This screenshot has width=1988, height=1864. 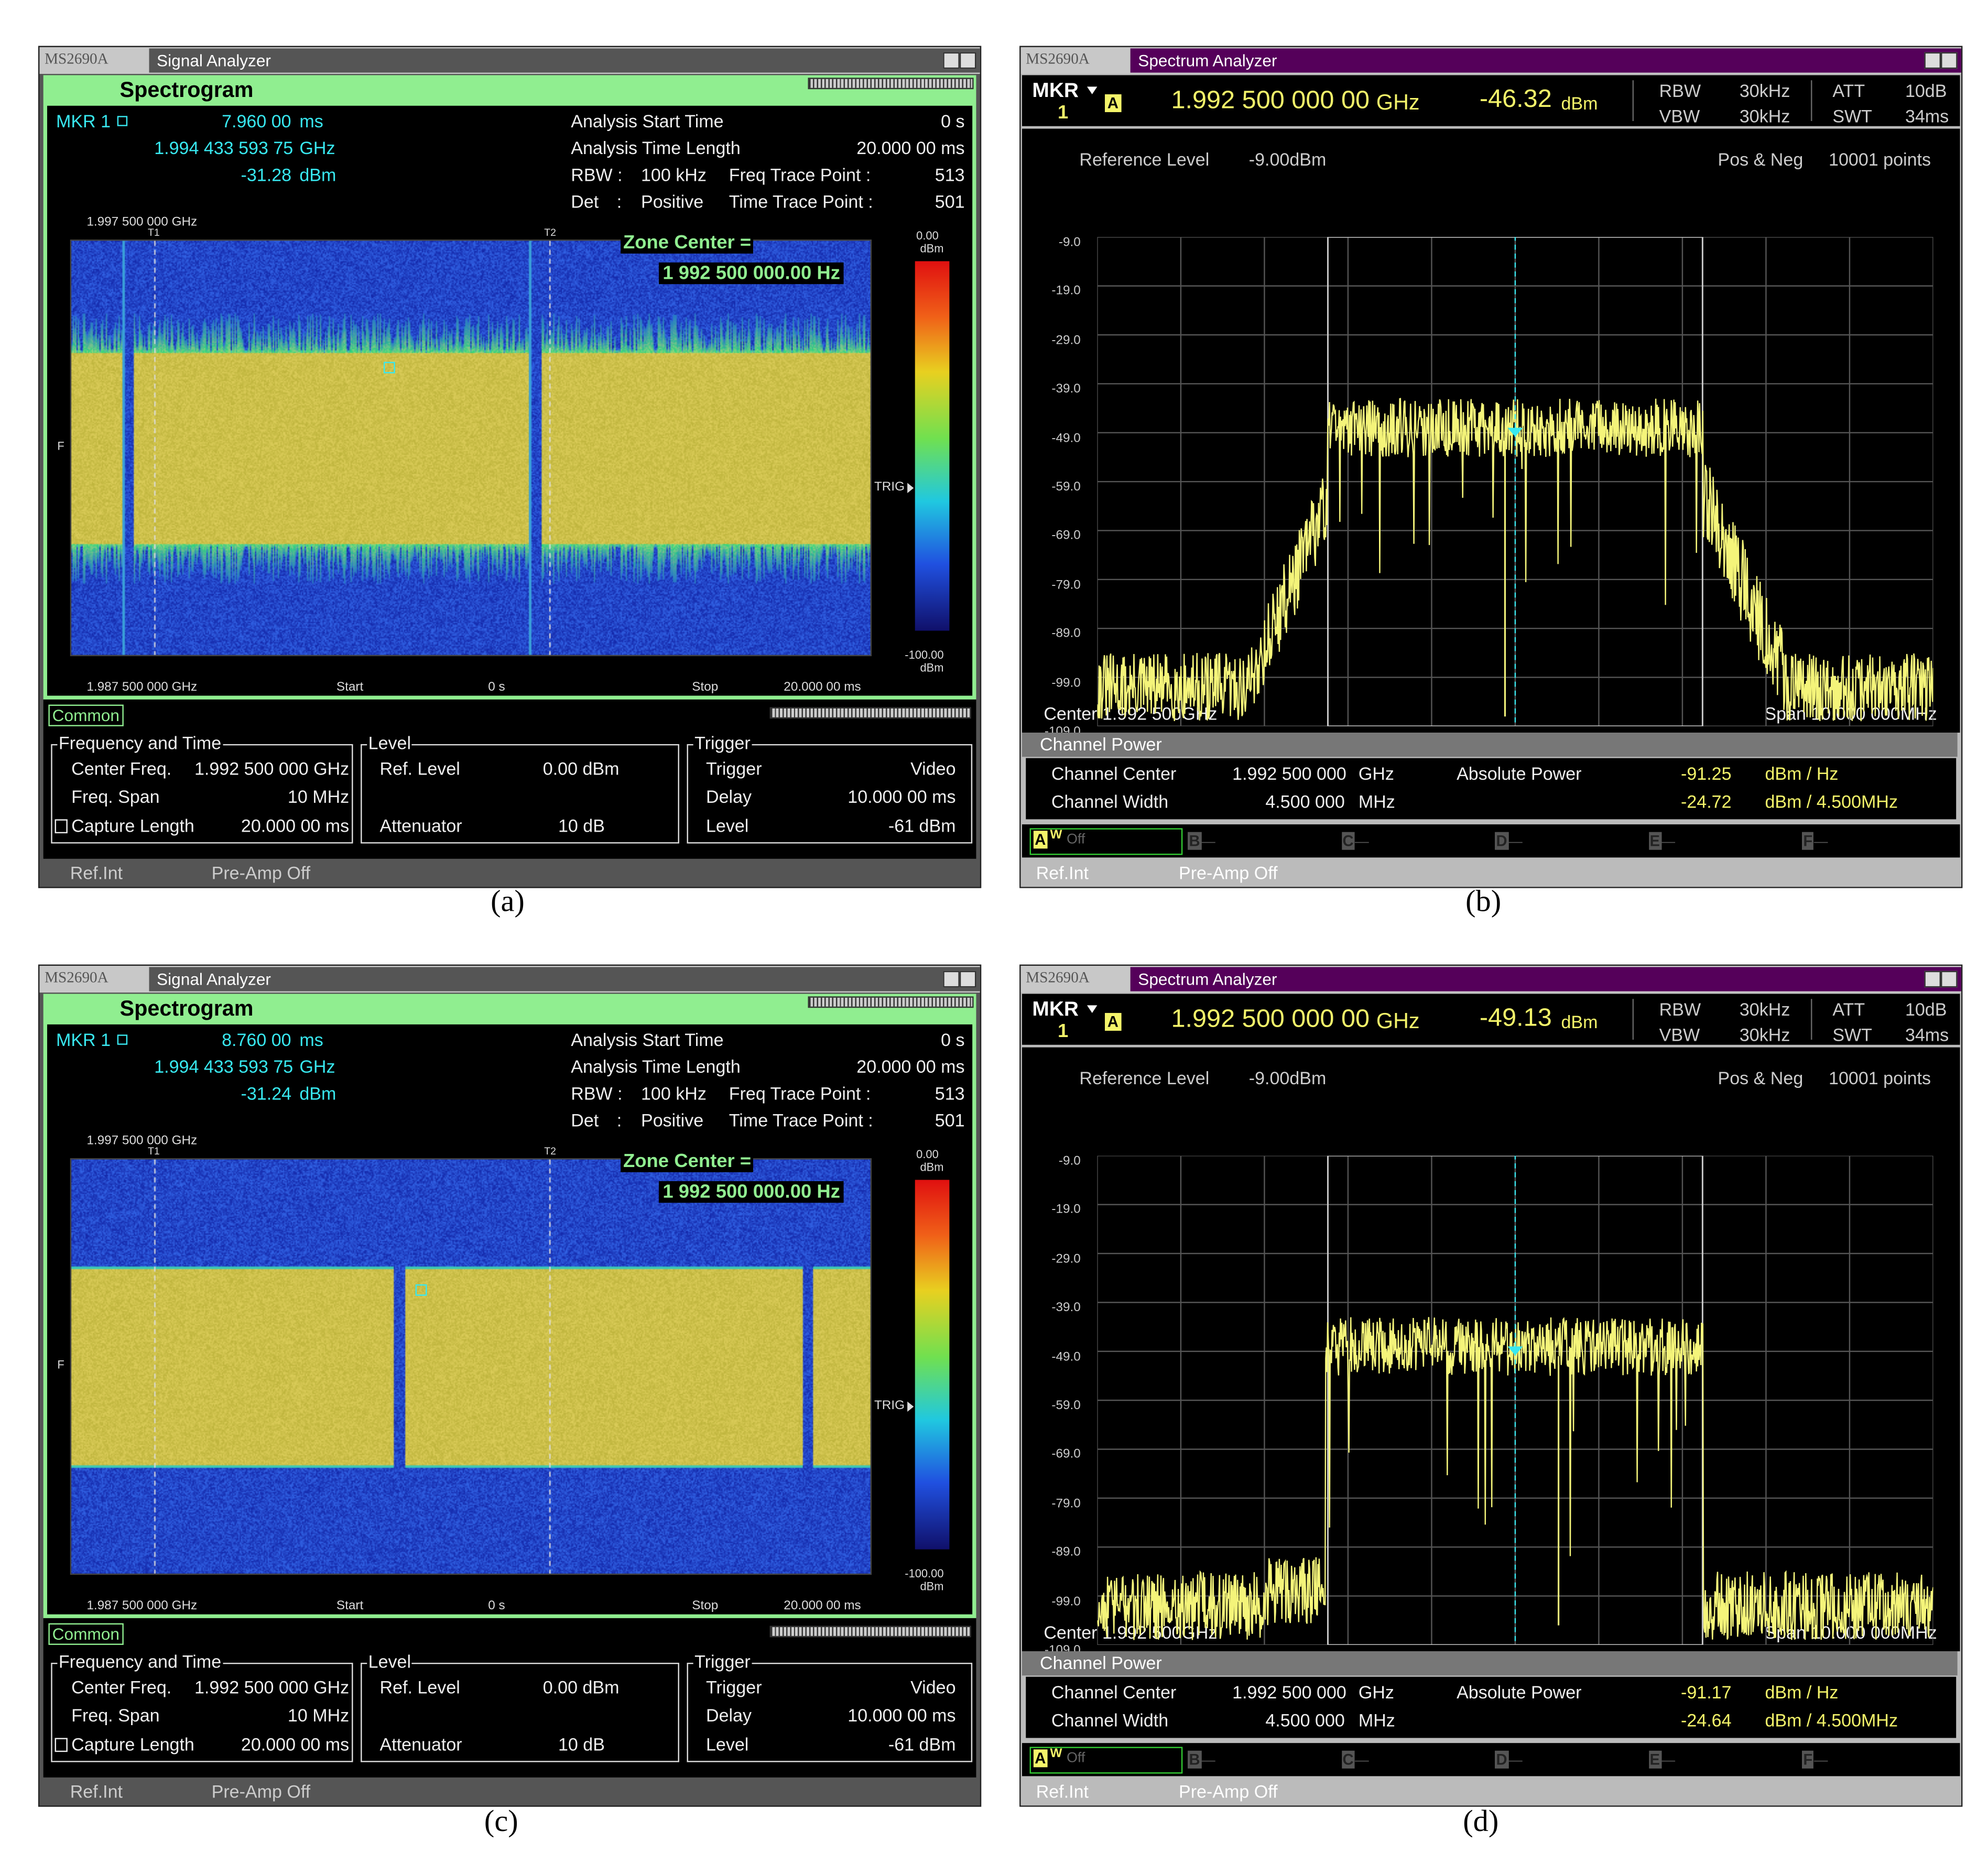 I want to click on ref-level-label: Reference Level, so click(x=1144, y=1077).